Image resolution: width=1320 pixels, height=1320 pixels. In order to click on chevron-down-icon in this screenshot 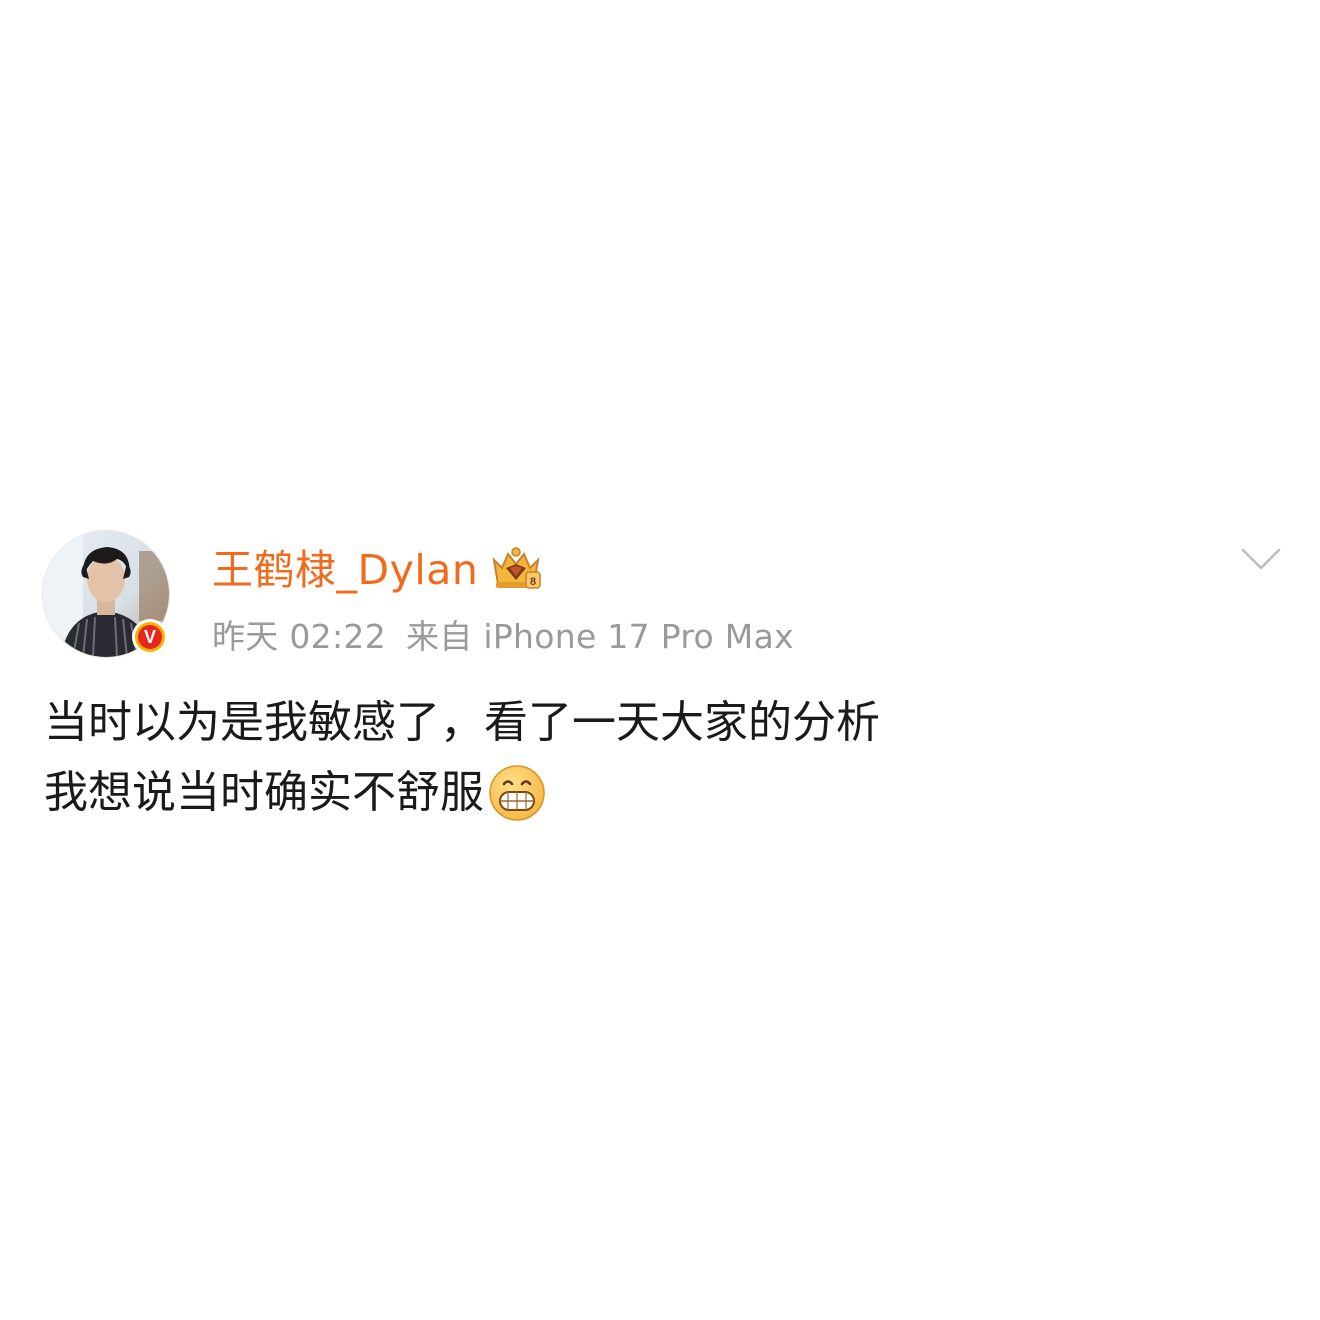, I will do `click(1261, 559)`.